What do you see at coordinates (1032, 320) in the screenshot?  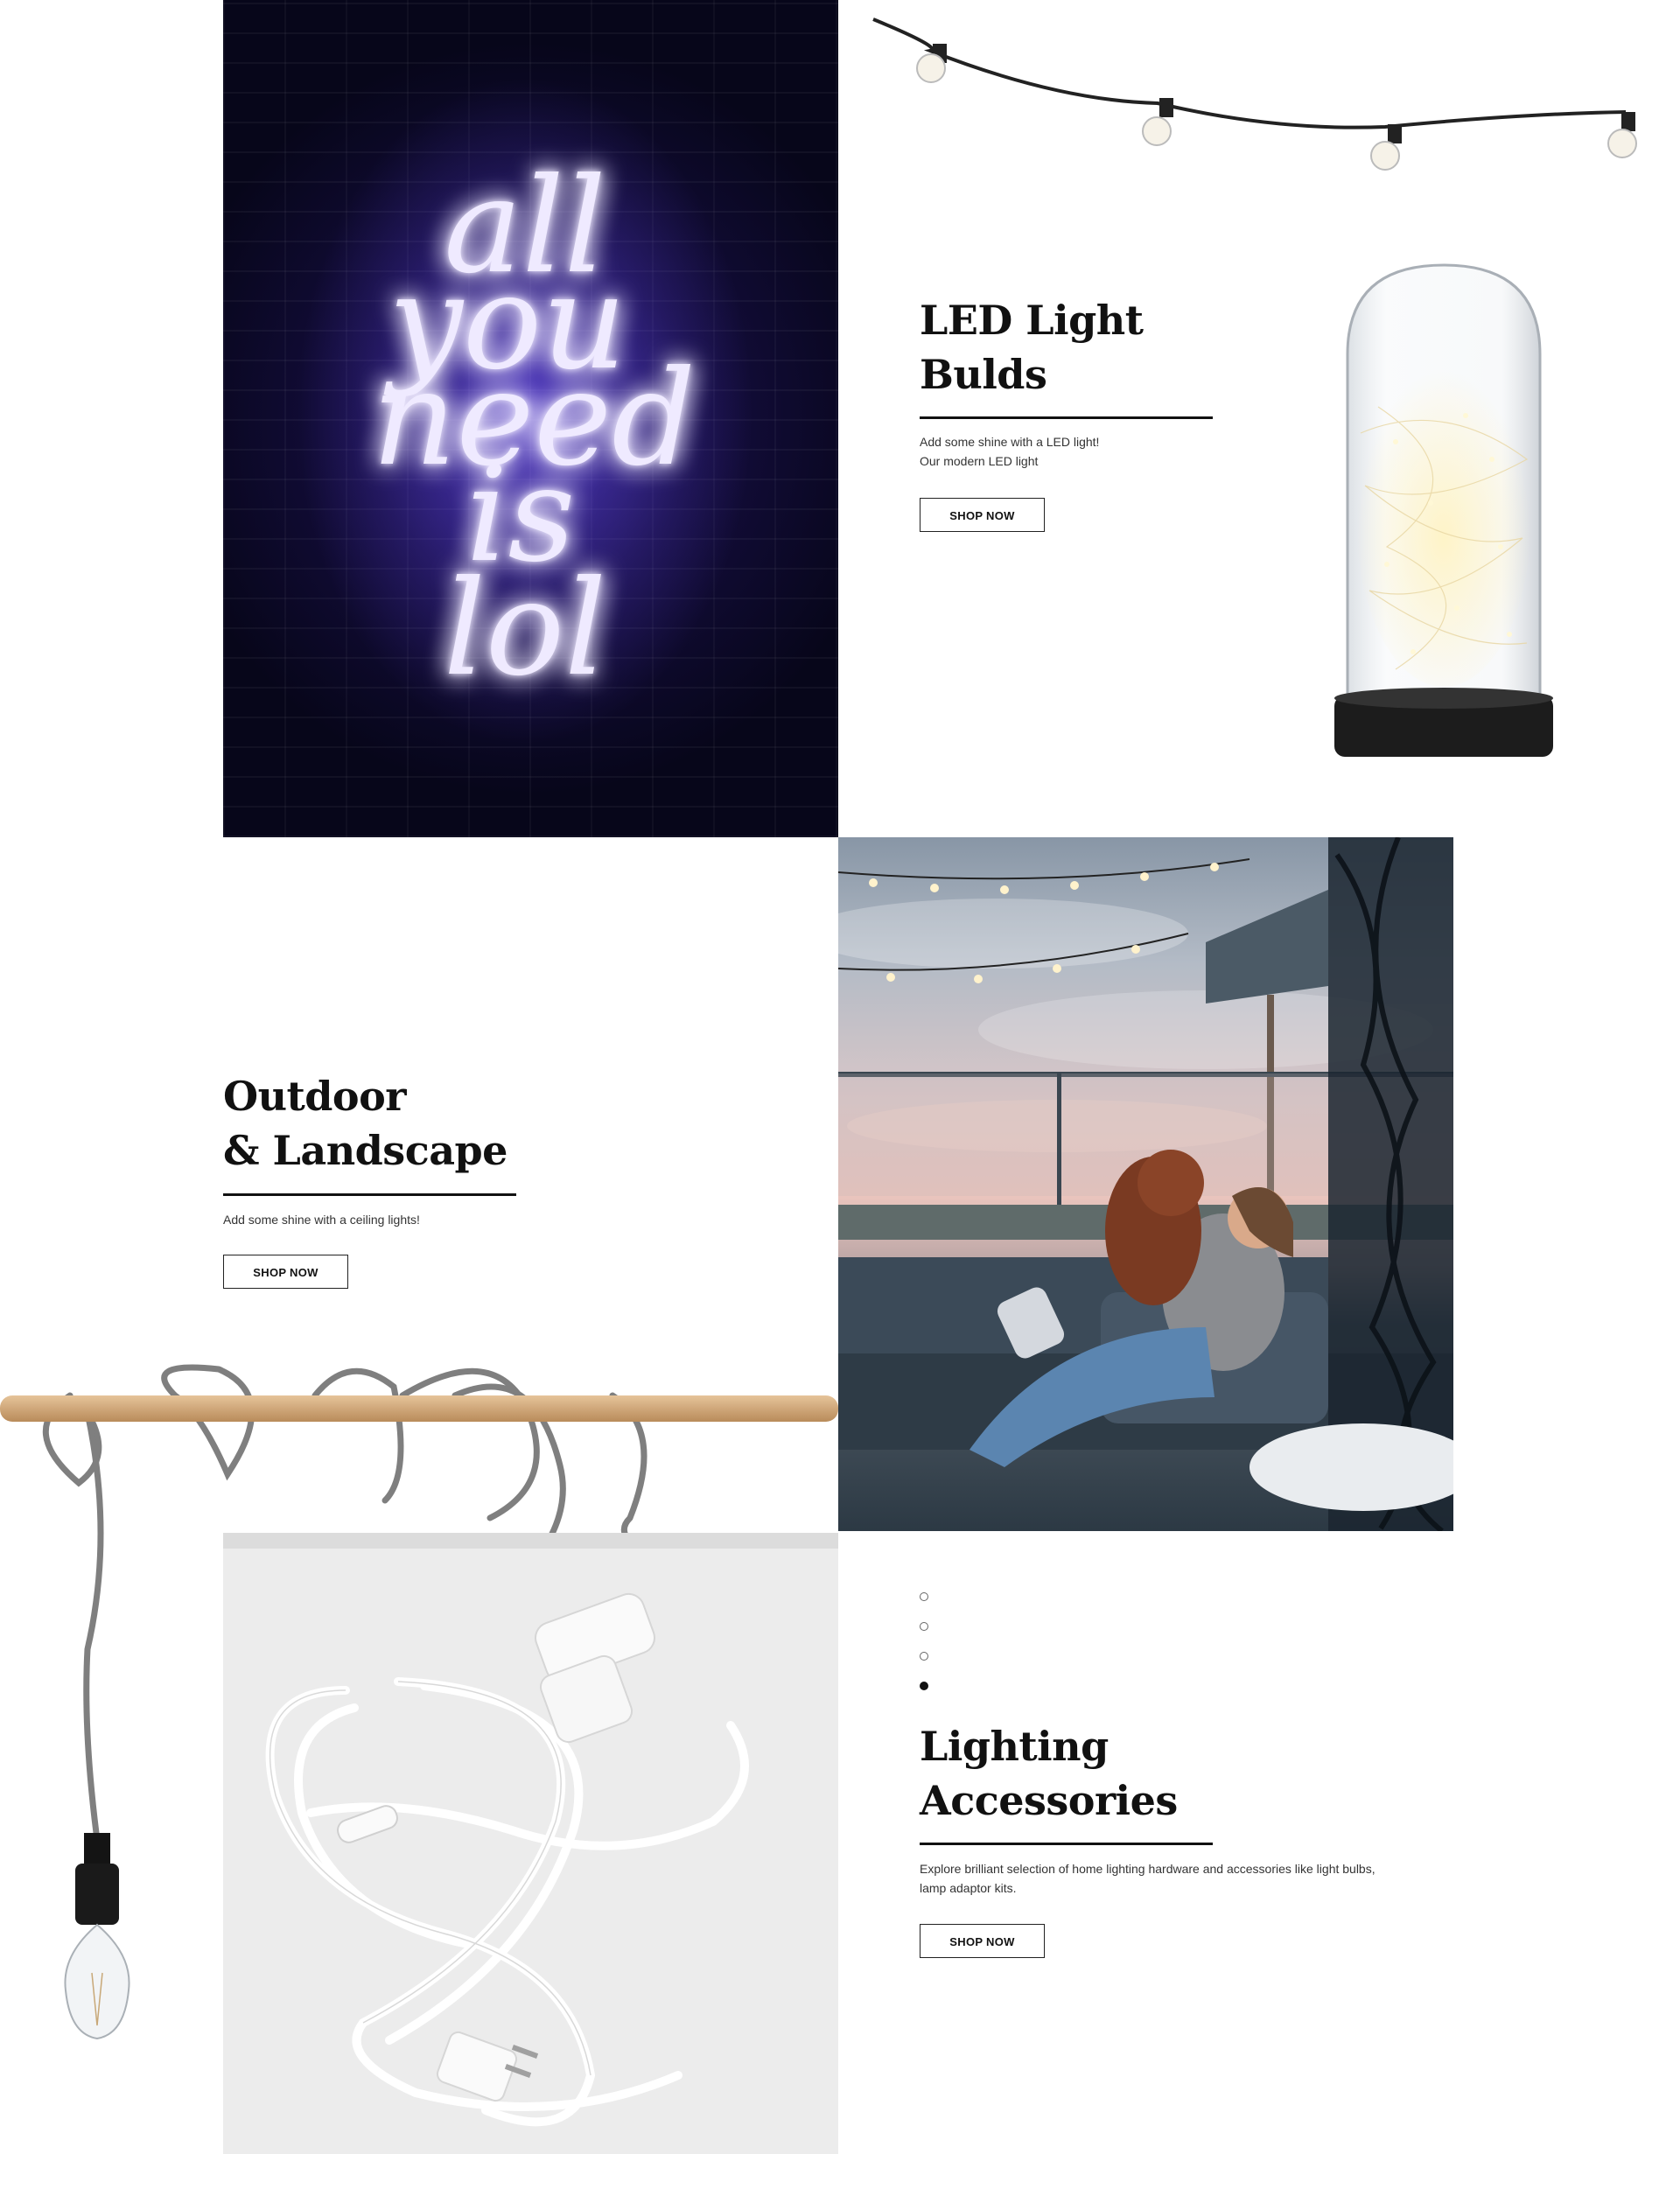 I see `led-title-line1: LED Light` at bounding box center [1032, 320].